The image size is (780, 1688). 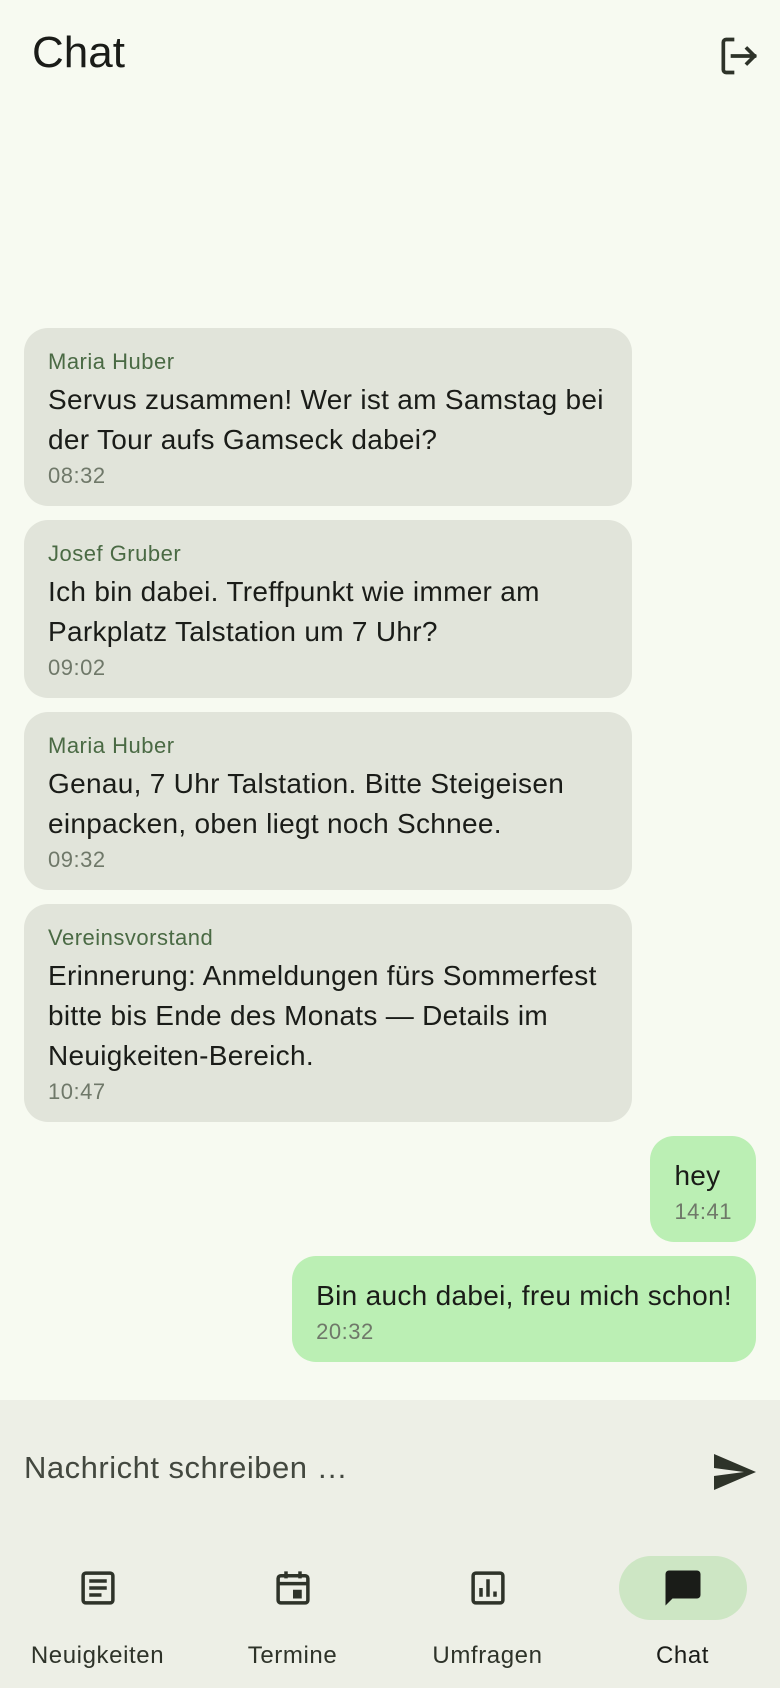 I want to click on own-message-bubble: hey 14:41, so click(x=703, y=1189).